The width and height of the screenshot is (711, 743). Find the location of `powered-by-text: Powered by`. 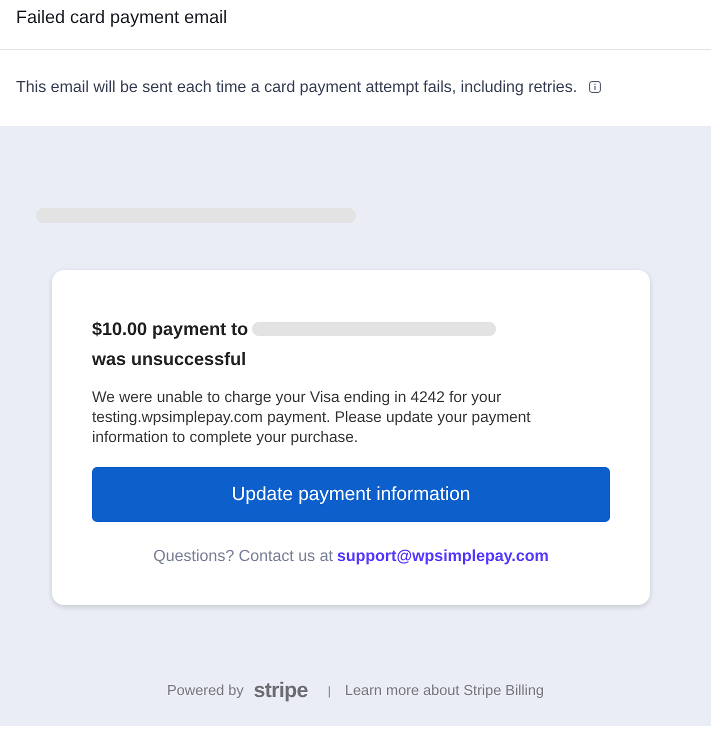

powered-by-text: Powered by is located at coordinates (205, 691).